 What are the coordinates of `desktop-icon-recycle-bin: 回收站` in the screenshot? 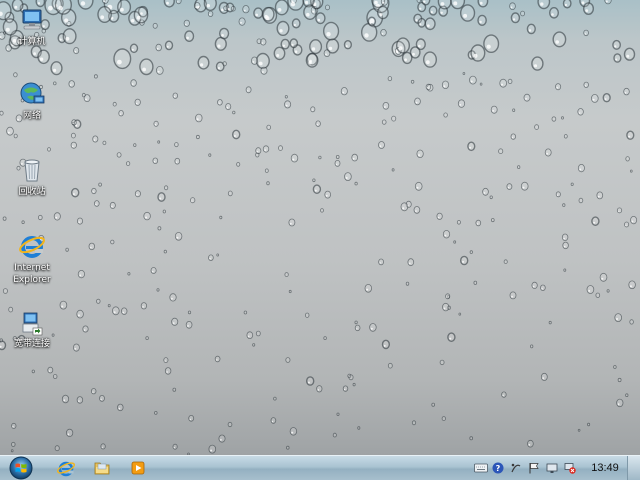 It's located at (32, 177).